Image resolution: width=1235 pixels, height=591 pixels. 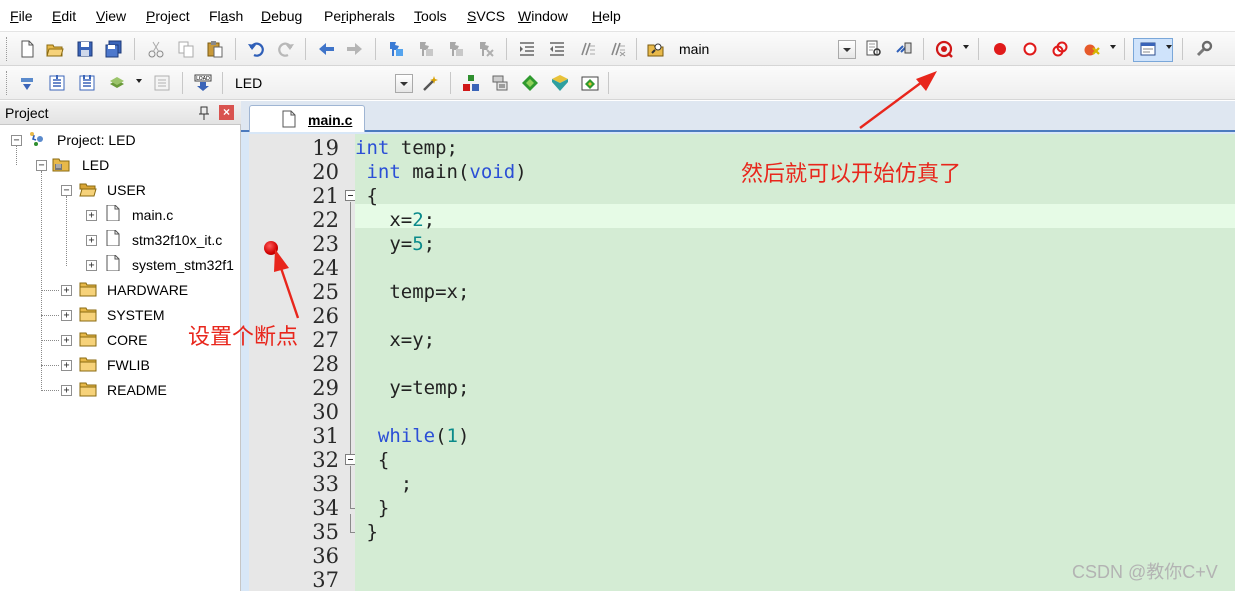 I want to click on breakpoint-marker-icon, so click(x=271, y=248).